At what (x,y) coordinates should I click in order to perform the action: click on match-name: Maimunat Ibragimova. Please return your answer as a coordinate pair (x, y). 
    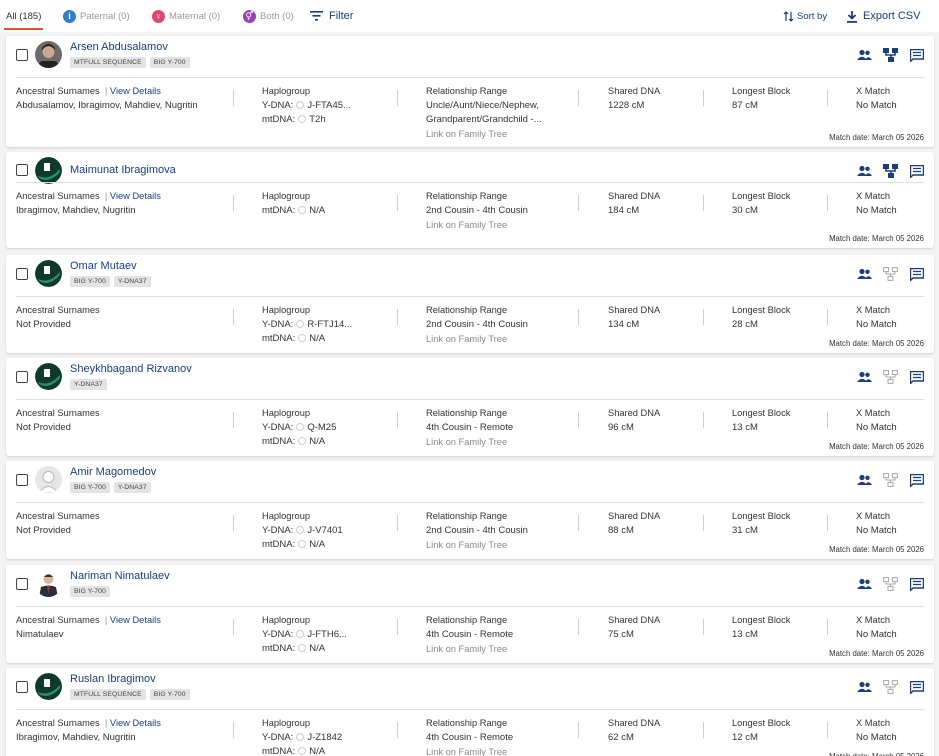
    Looking at the image, I should click on (123, 170).